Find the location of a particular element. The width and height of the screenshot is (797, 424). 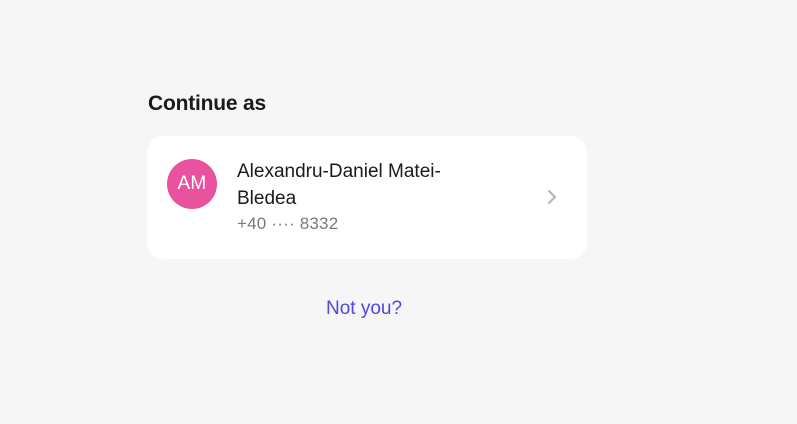

page-title: Continue as is located at coordinates (207, 103).